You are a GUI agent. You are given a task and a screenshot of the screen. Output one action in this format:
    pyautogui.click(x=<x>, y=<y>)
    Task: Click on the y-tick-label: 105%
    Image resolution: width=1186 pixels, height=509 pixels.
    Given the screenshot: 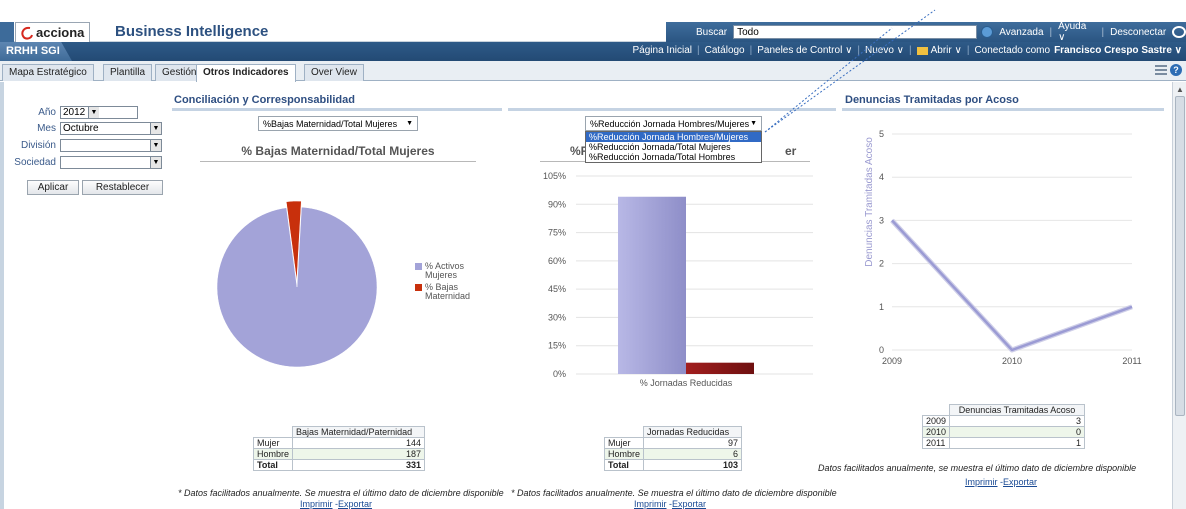 What is the action you would take?
    pyautogui.click(x=554, y=176)
    